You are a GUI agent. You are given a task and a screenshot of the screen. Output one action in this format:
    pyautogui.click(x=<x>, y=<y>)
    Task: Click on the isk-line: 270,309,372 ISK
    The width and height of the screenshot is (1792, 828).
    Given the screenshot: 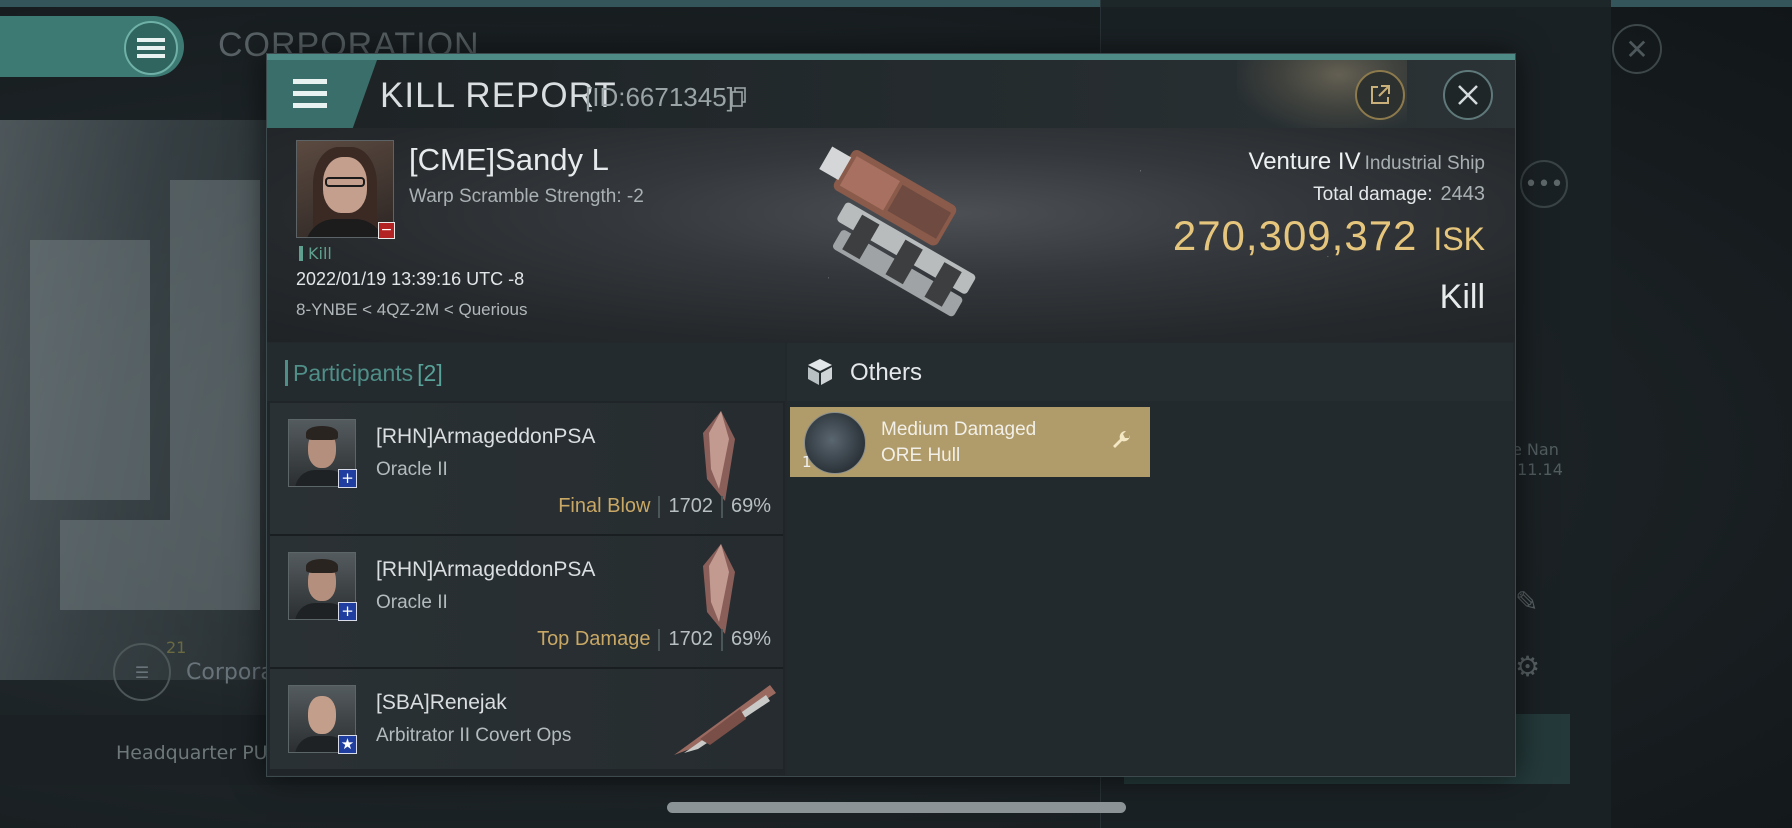 What is the action you would take?
    pyautogui.click(x=1329, y=236)
    